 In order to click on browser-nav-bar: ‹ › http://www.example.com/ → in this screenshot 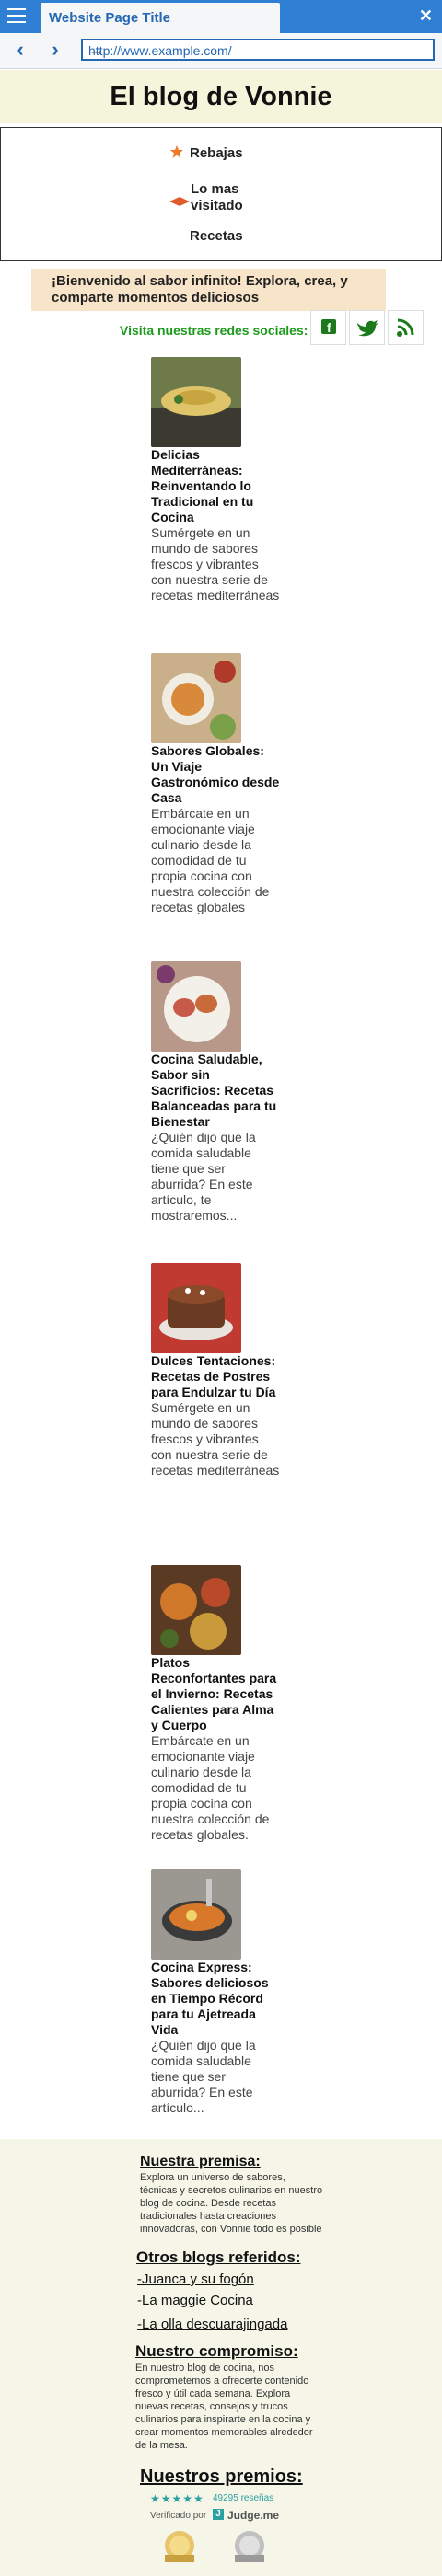, I will do `click(221, 51)`.